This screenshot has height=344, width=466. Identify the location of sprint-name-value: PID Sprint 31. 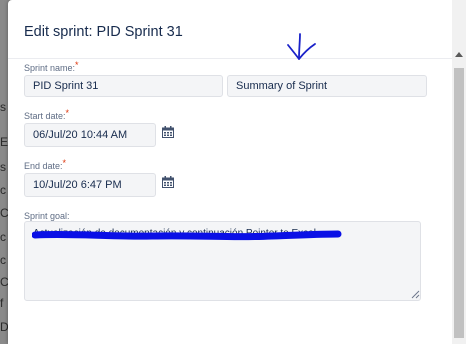
(66, 86).